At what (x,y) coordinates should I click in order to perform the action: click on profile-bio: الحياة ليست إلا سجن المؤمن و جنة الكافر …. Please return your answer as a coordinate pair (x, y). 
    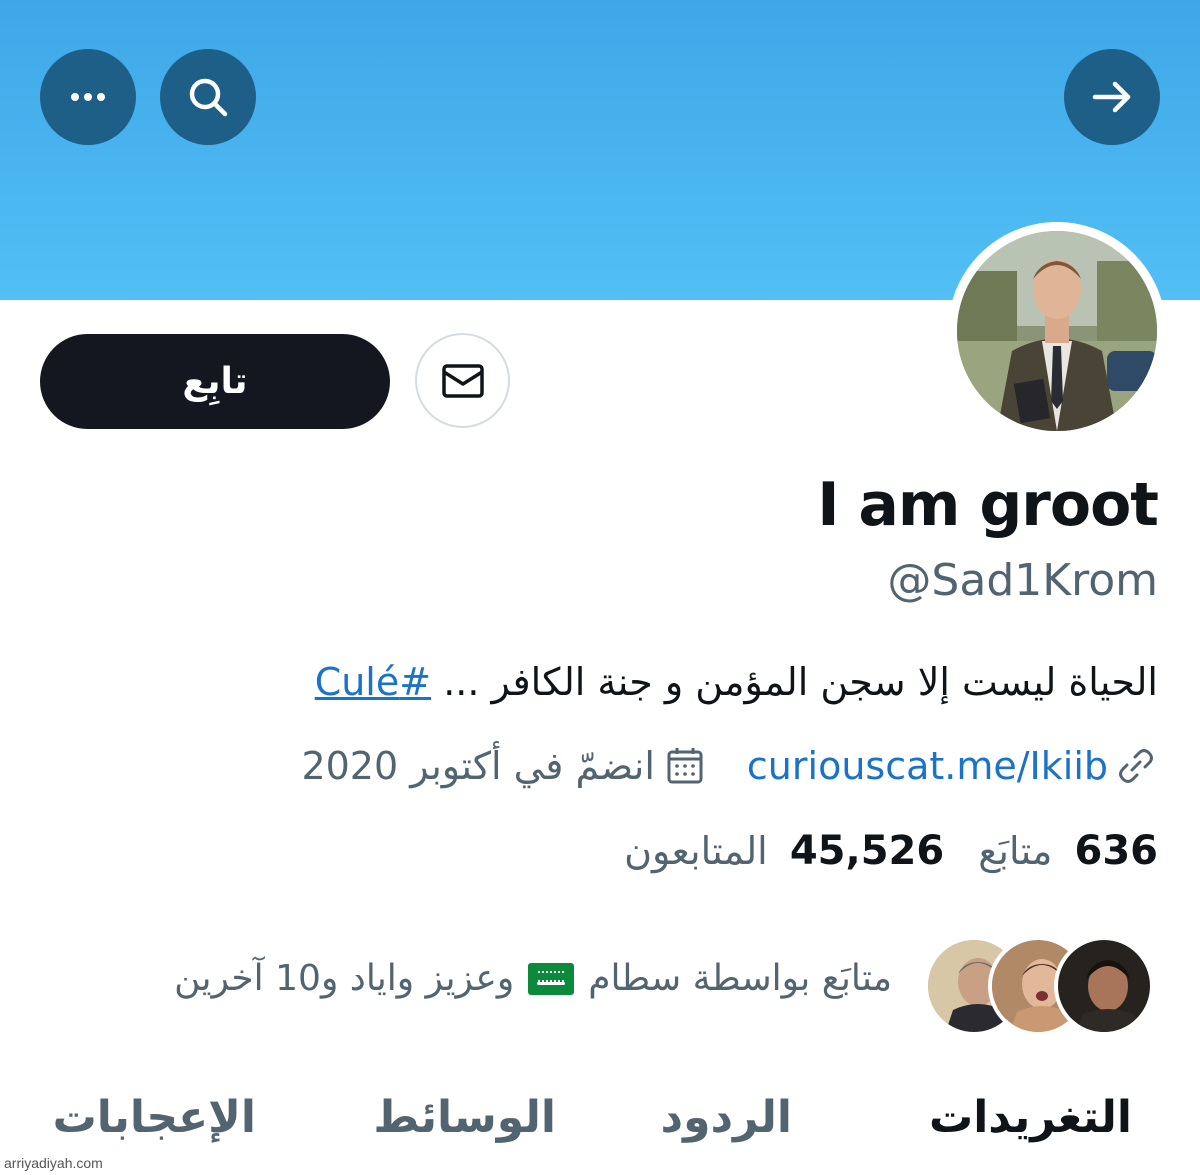
    Looking at the image, I should click on (736, 682).